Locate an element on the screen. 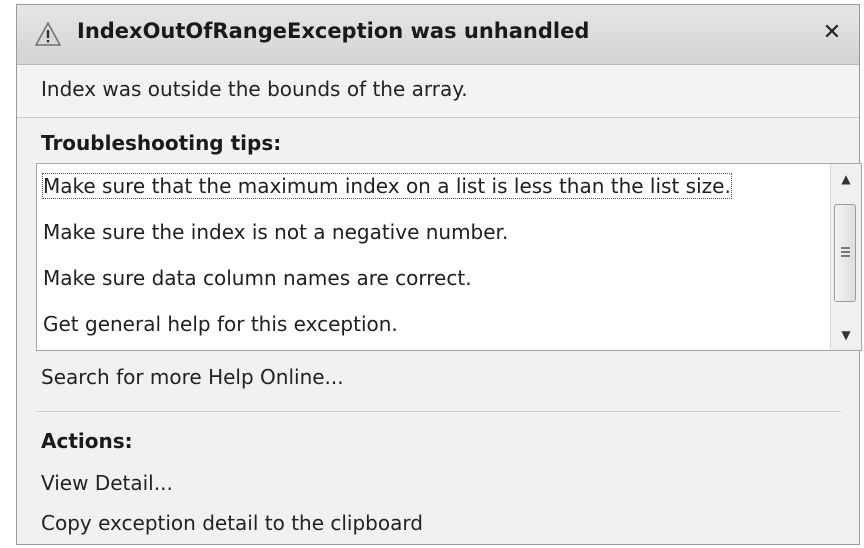  troubleshooting-heading: Troubleshooting tips: is located at coordinates (161, 143).